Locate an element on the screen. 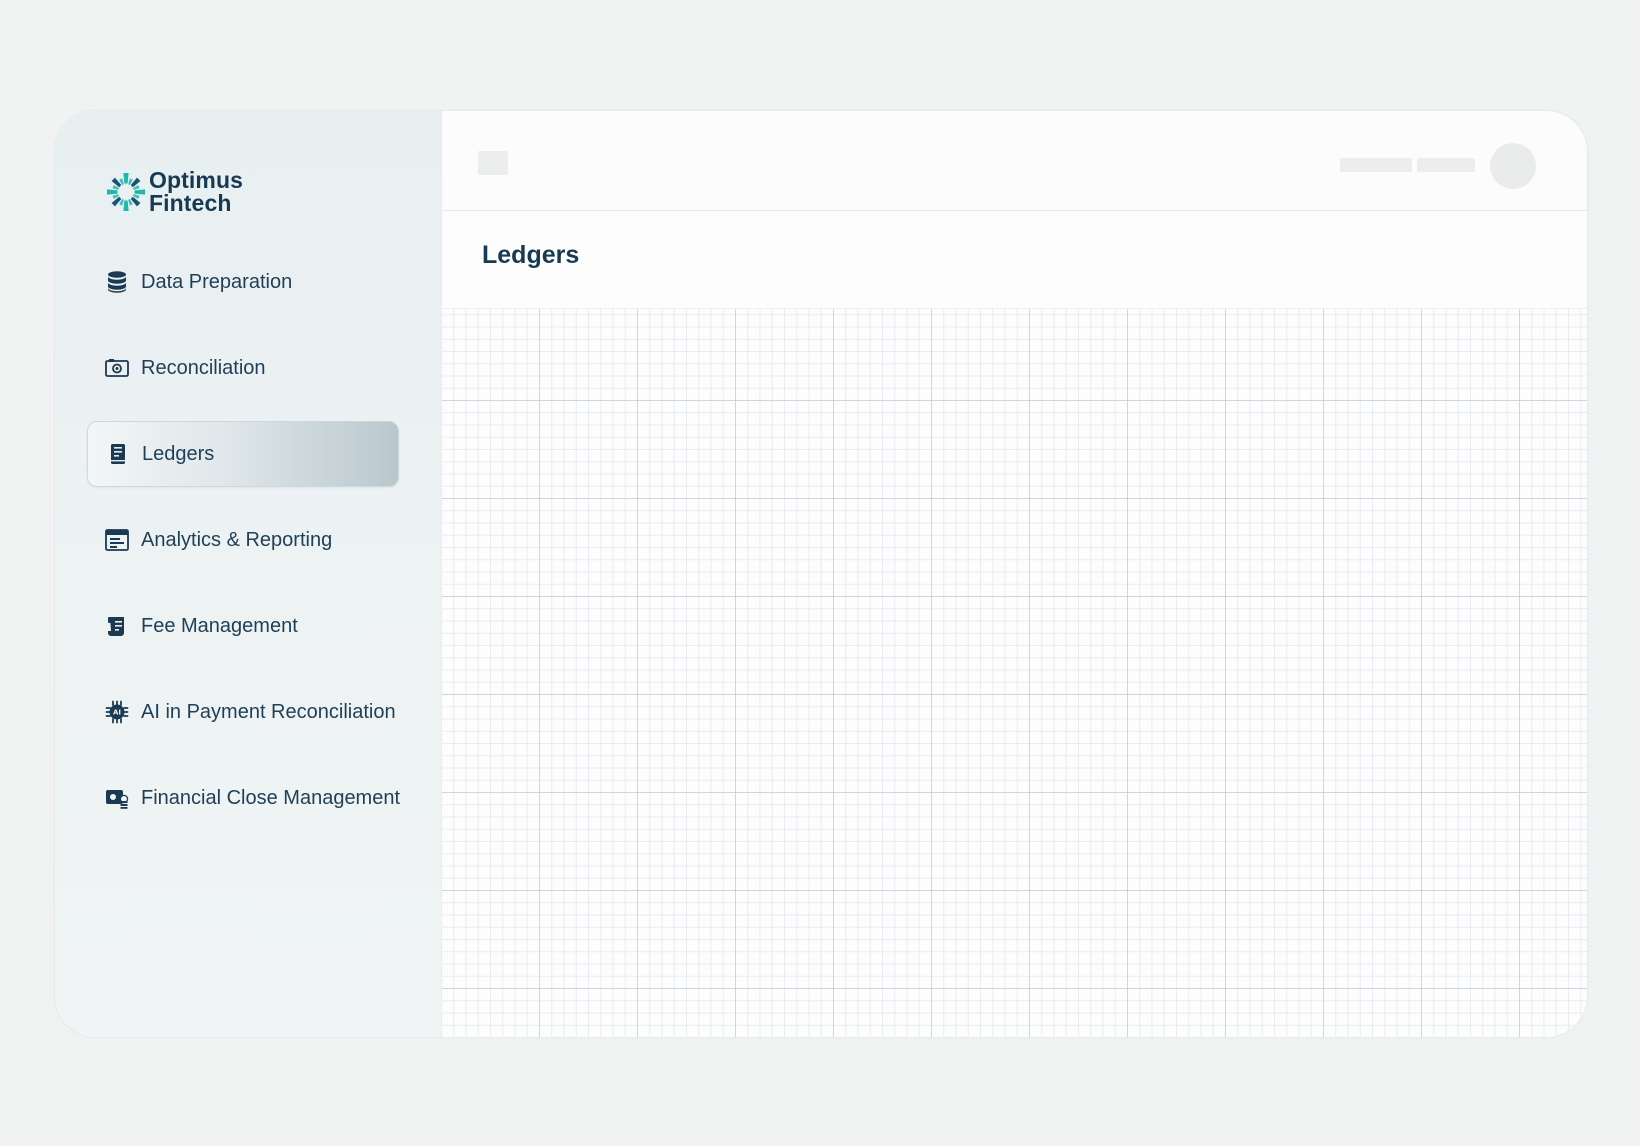 The height and width of the screenshot is (1146, 1640). sidebar-item-data-preparation: Data Preparation is located at coordinates (243, 282).